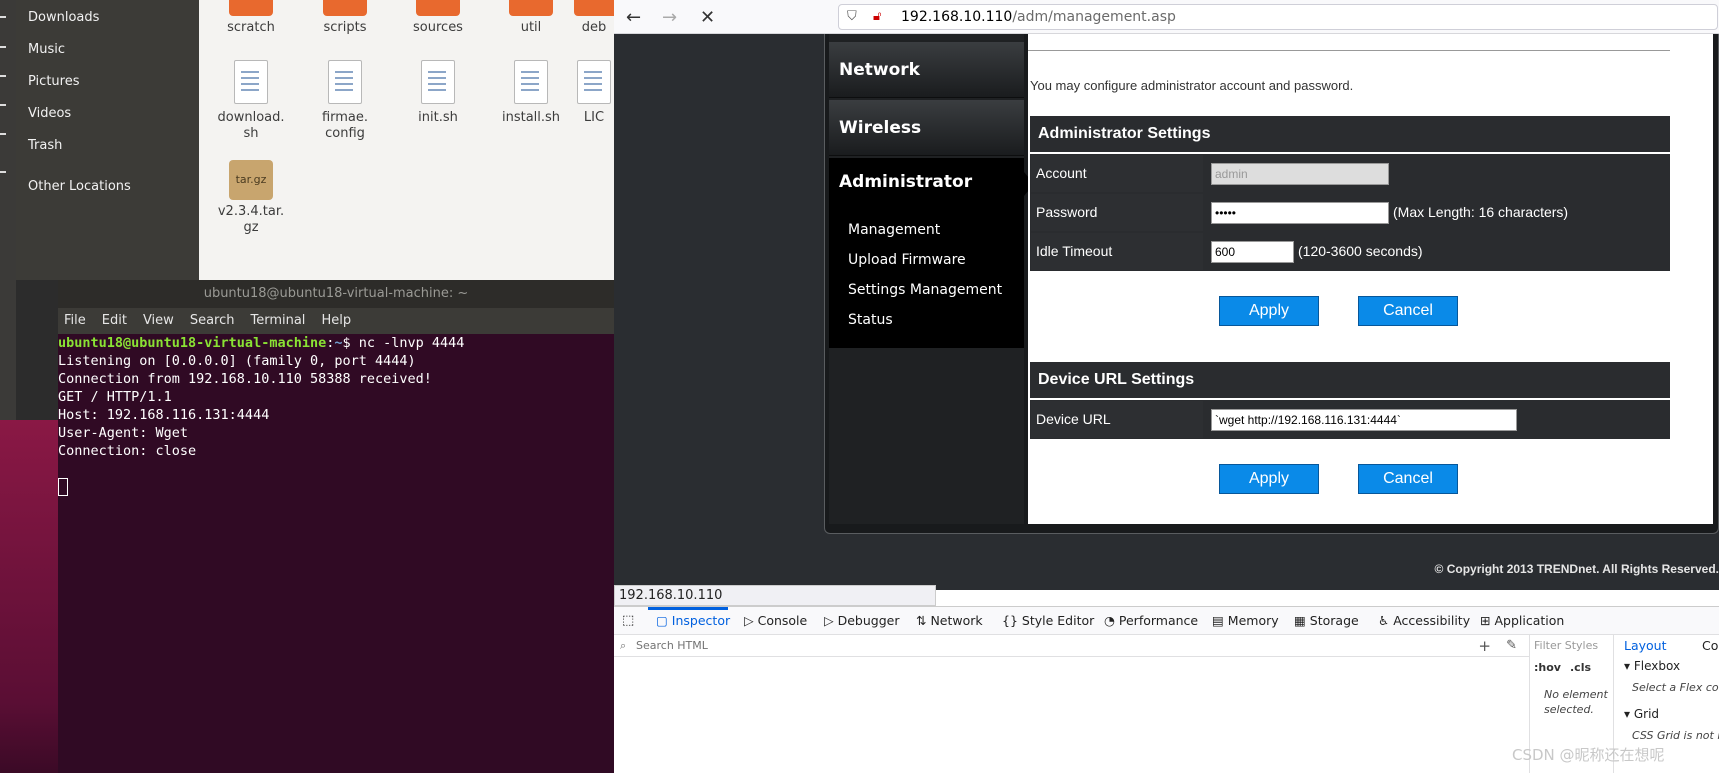 Image resolution: width=1719 pixels, height=773 pixels. I want to click on tab-application: ⊞ Application, so click(1522, 620).